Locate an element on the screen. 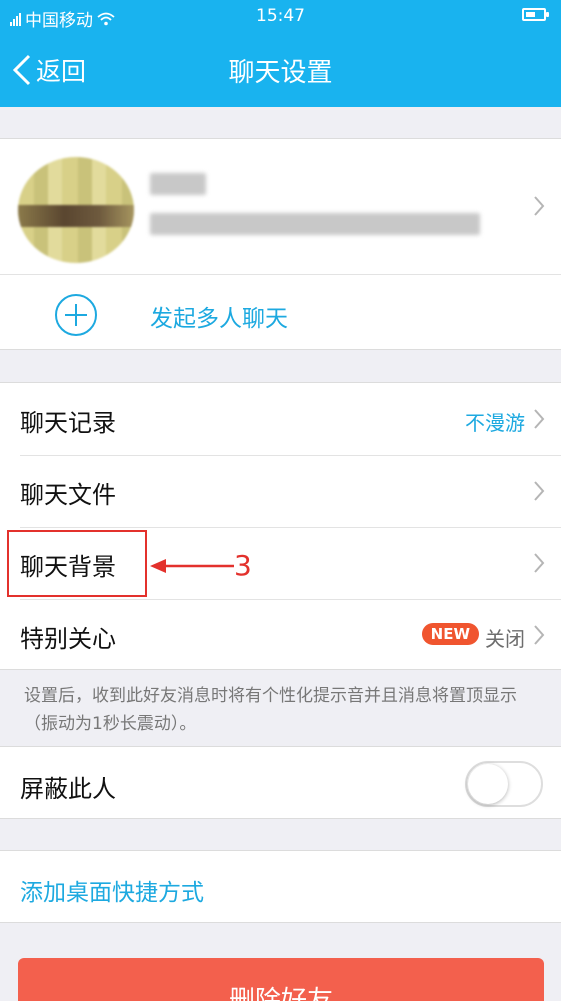 Image resolution: width=561 pixels, height=1001 pixels. roaming-status: 不漫游 is located at coordinates (495, 423).